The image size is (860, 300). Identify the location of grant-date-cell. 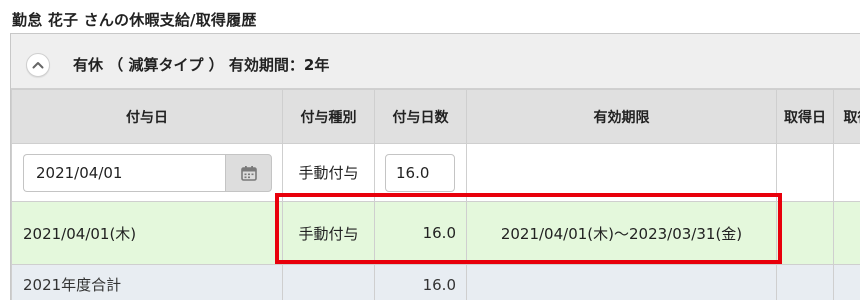
(147, 172).